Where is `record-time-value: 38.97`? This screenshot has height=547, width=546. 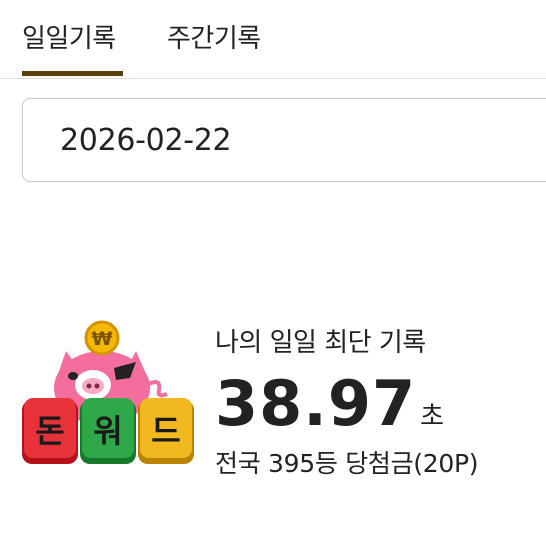
record-time-value: 38.97 is located at coordinates (316, 403).